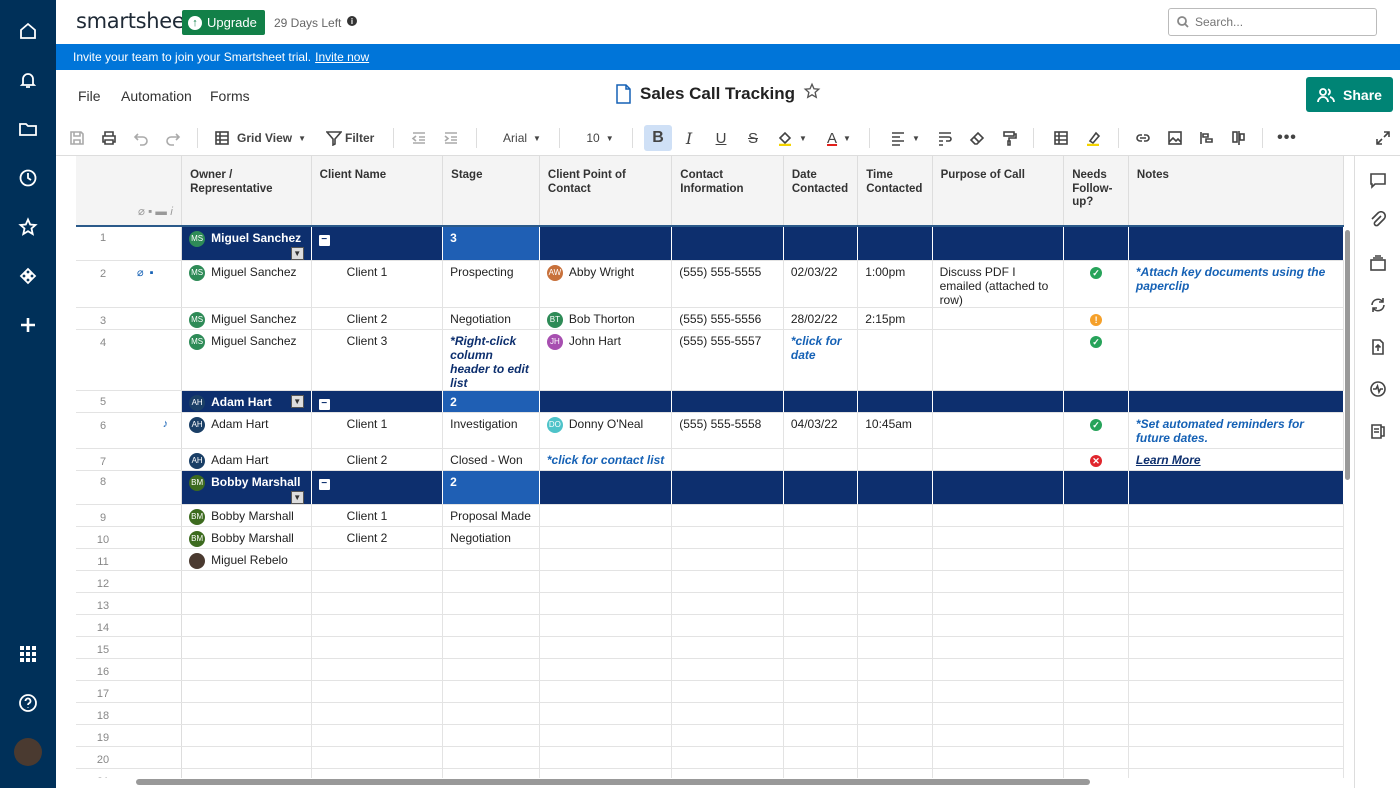 The width and height of the screenshot is (1400, 788). I want to click on row-number: 9, so click(103, 515).